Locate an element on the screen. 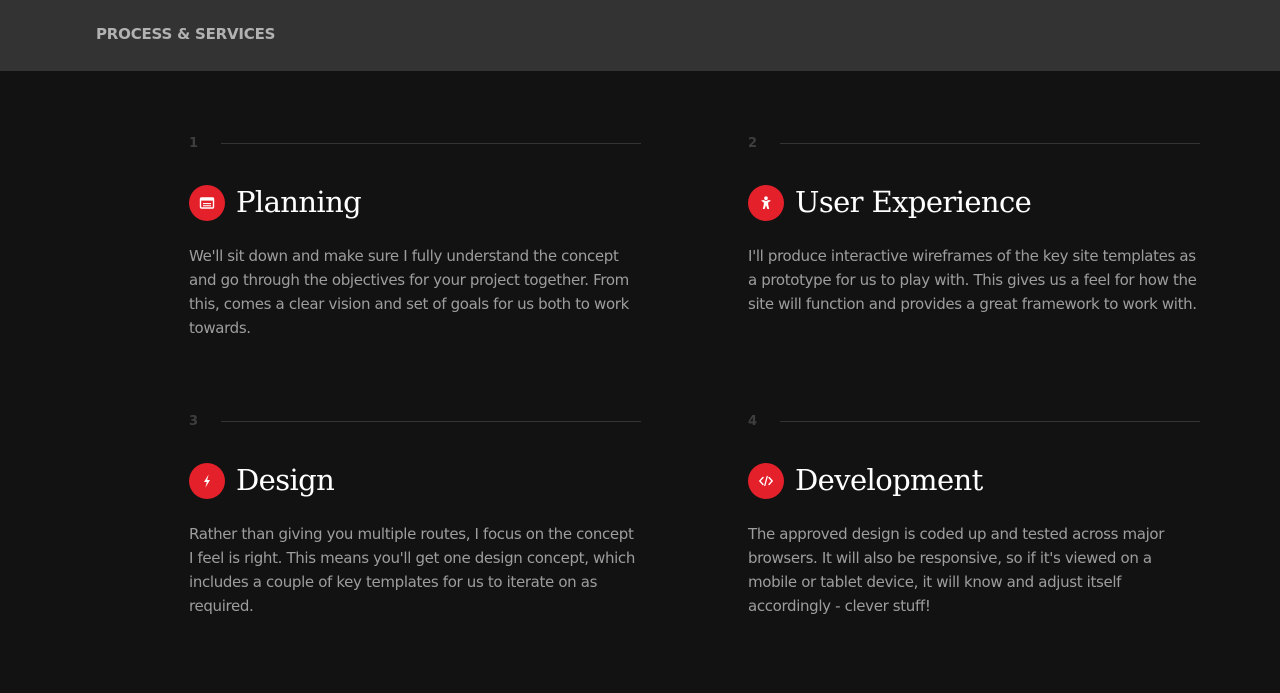  step-number: 2 is located at coordinates (753, 143).